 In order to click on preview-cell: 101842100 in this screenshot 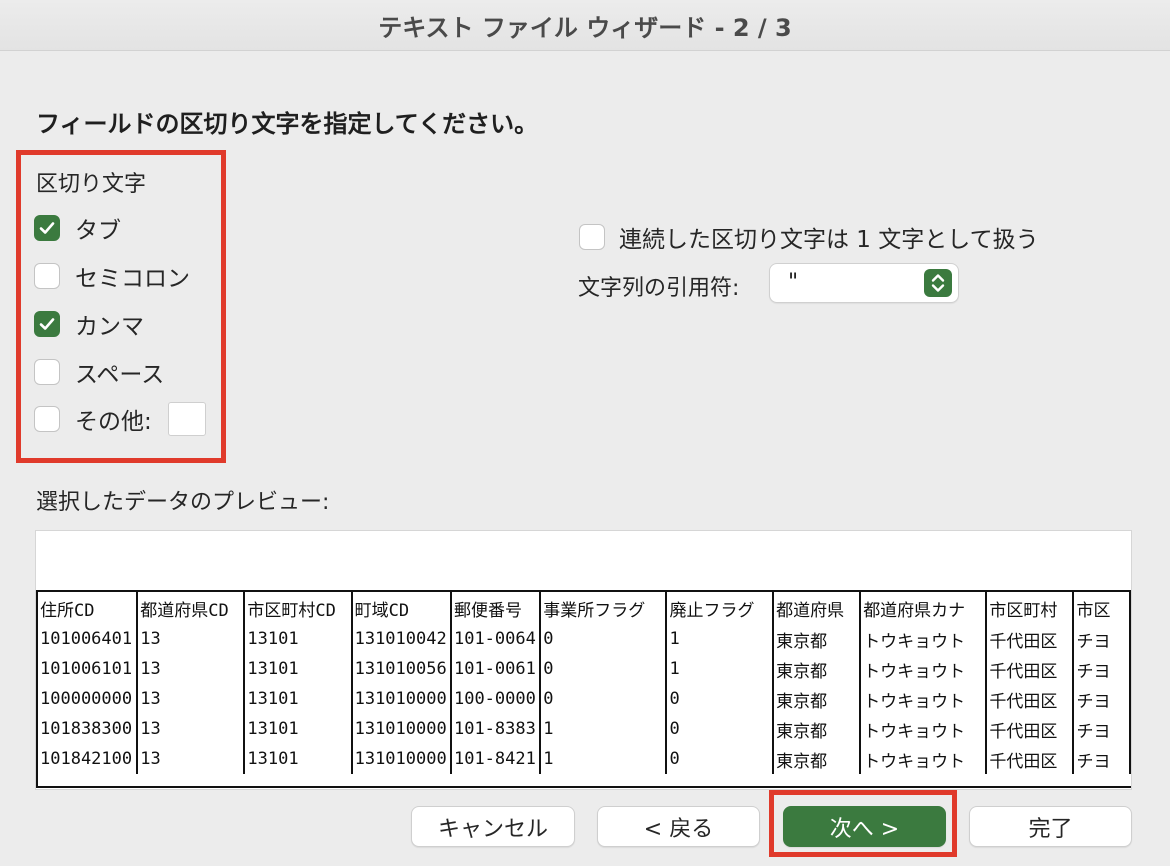, I will do `click(88, 759)`.